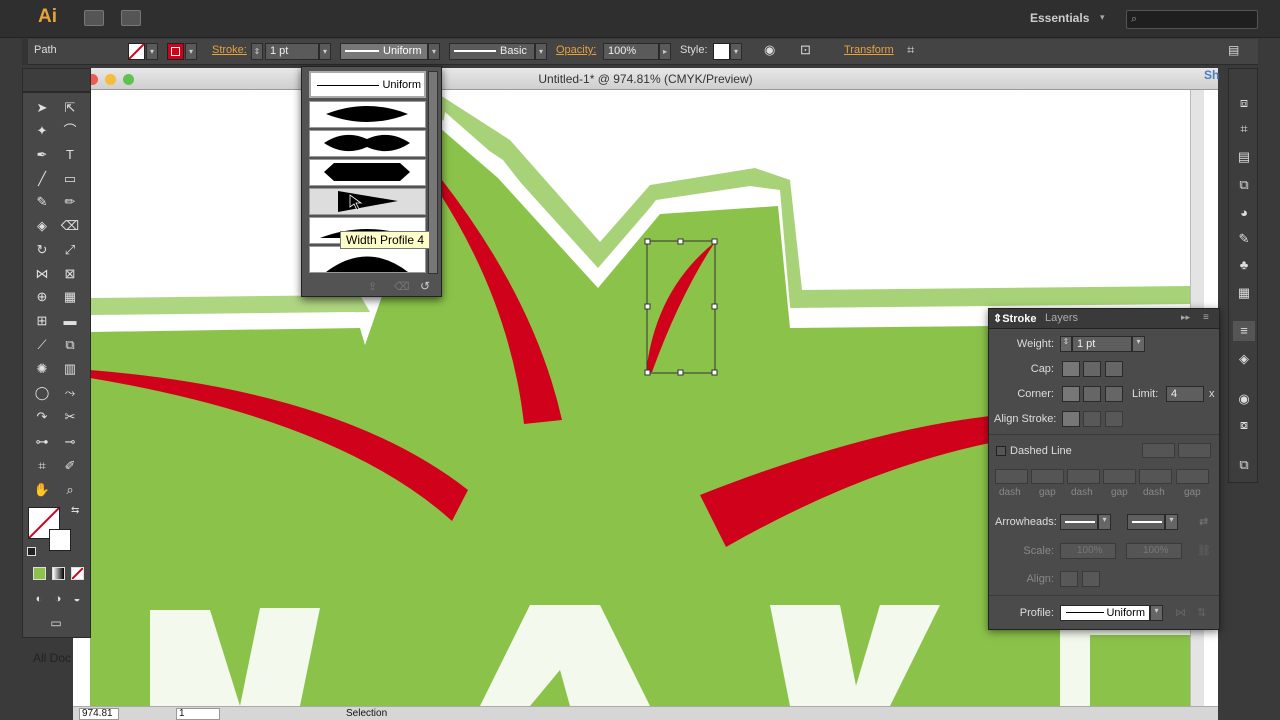  I want to click on blend-tool-icon: ⧉, so click(70, 344).